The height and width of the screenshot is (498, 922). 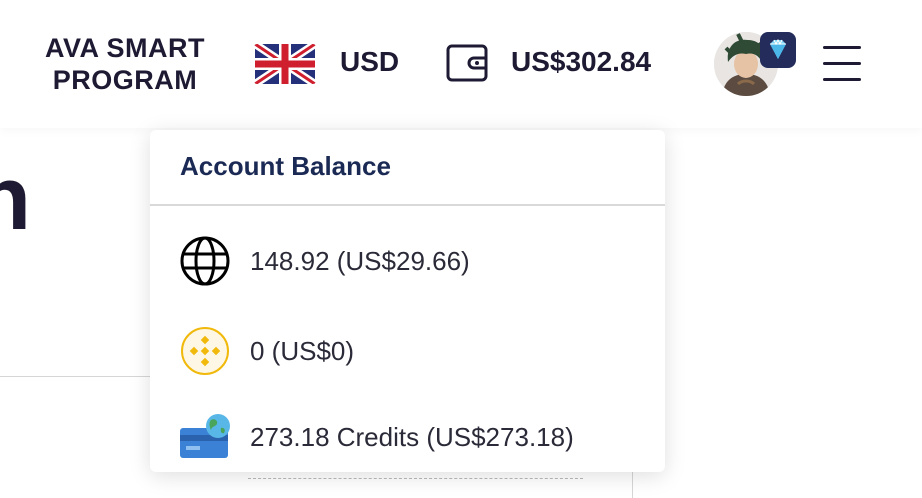 I want to click on balance-item-label: 273.18 Credits (US$273.18), so click(x=412, y=437).